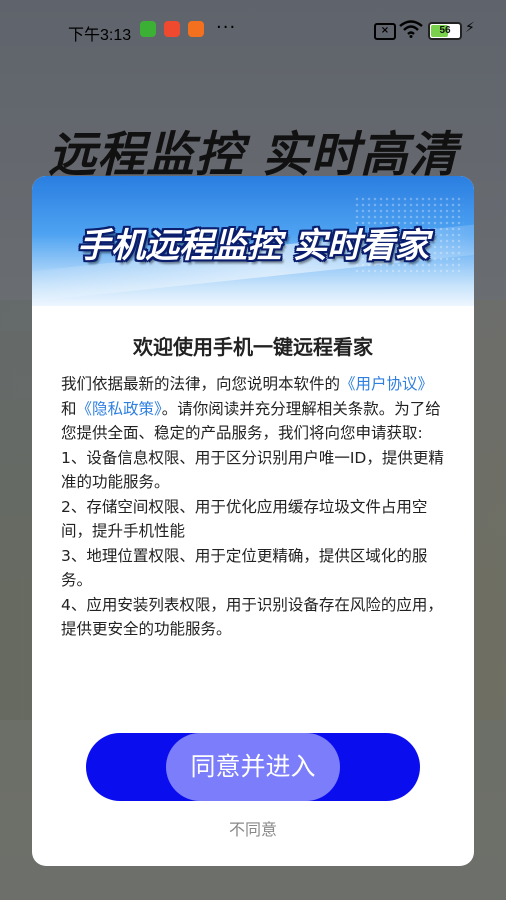 This screenshot has height=900, width=506. What do you see at coordinates (385, 31) in the screenshot?
I see `no-sim-icon: ×` at bounding box center [385, 31].